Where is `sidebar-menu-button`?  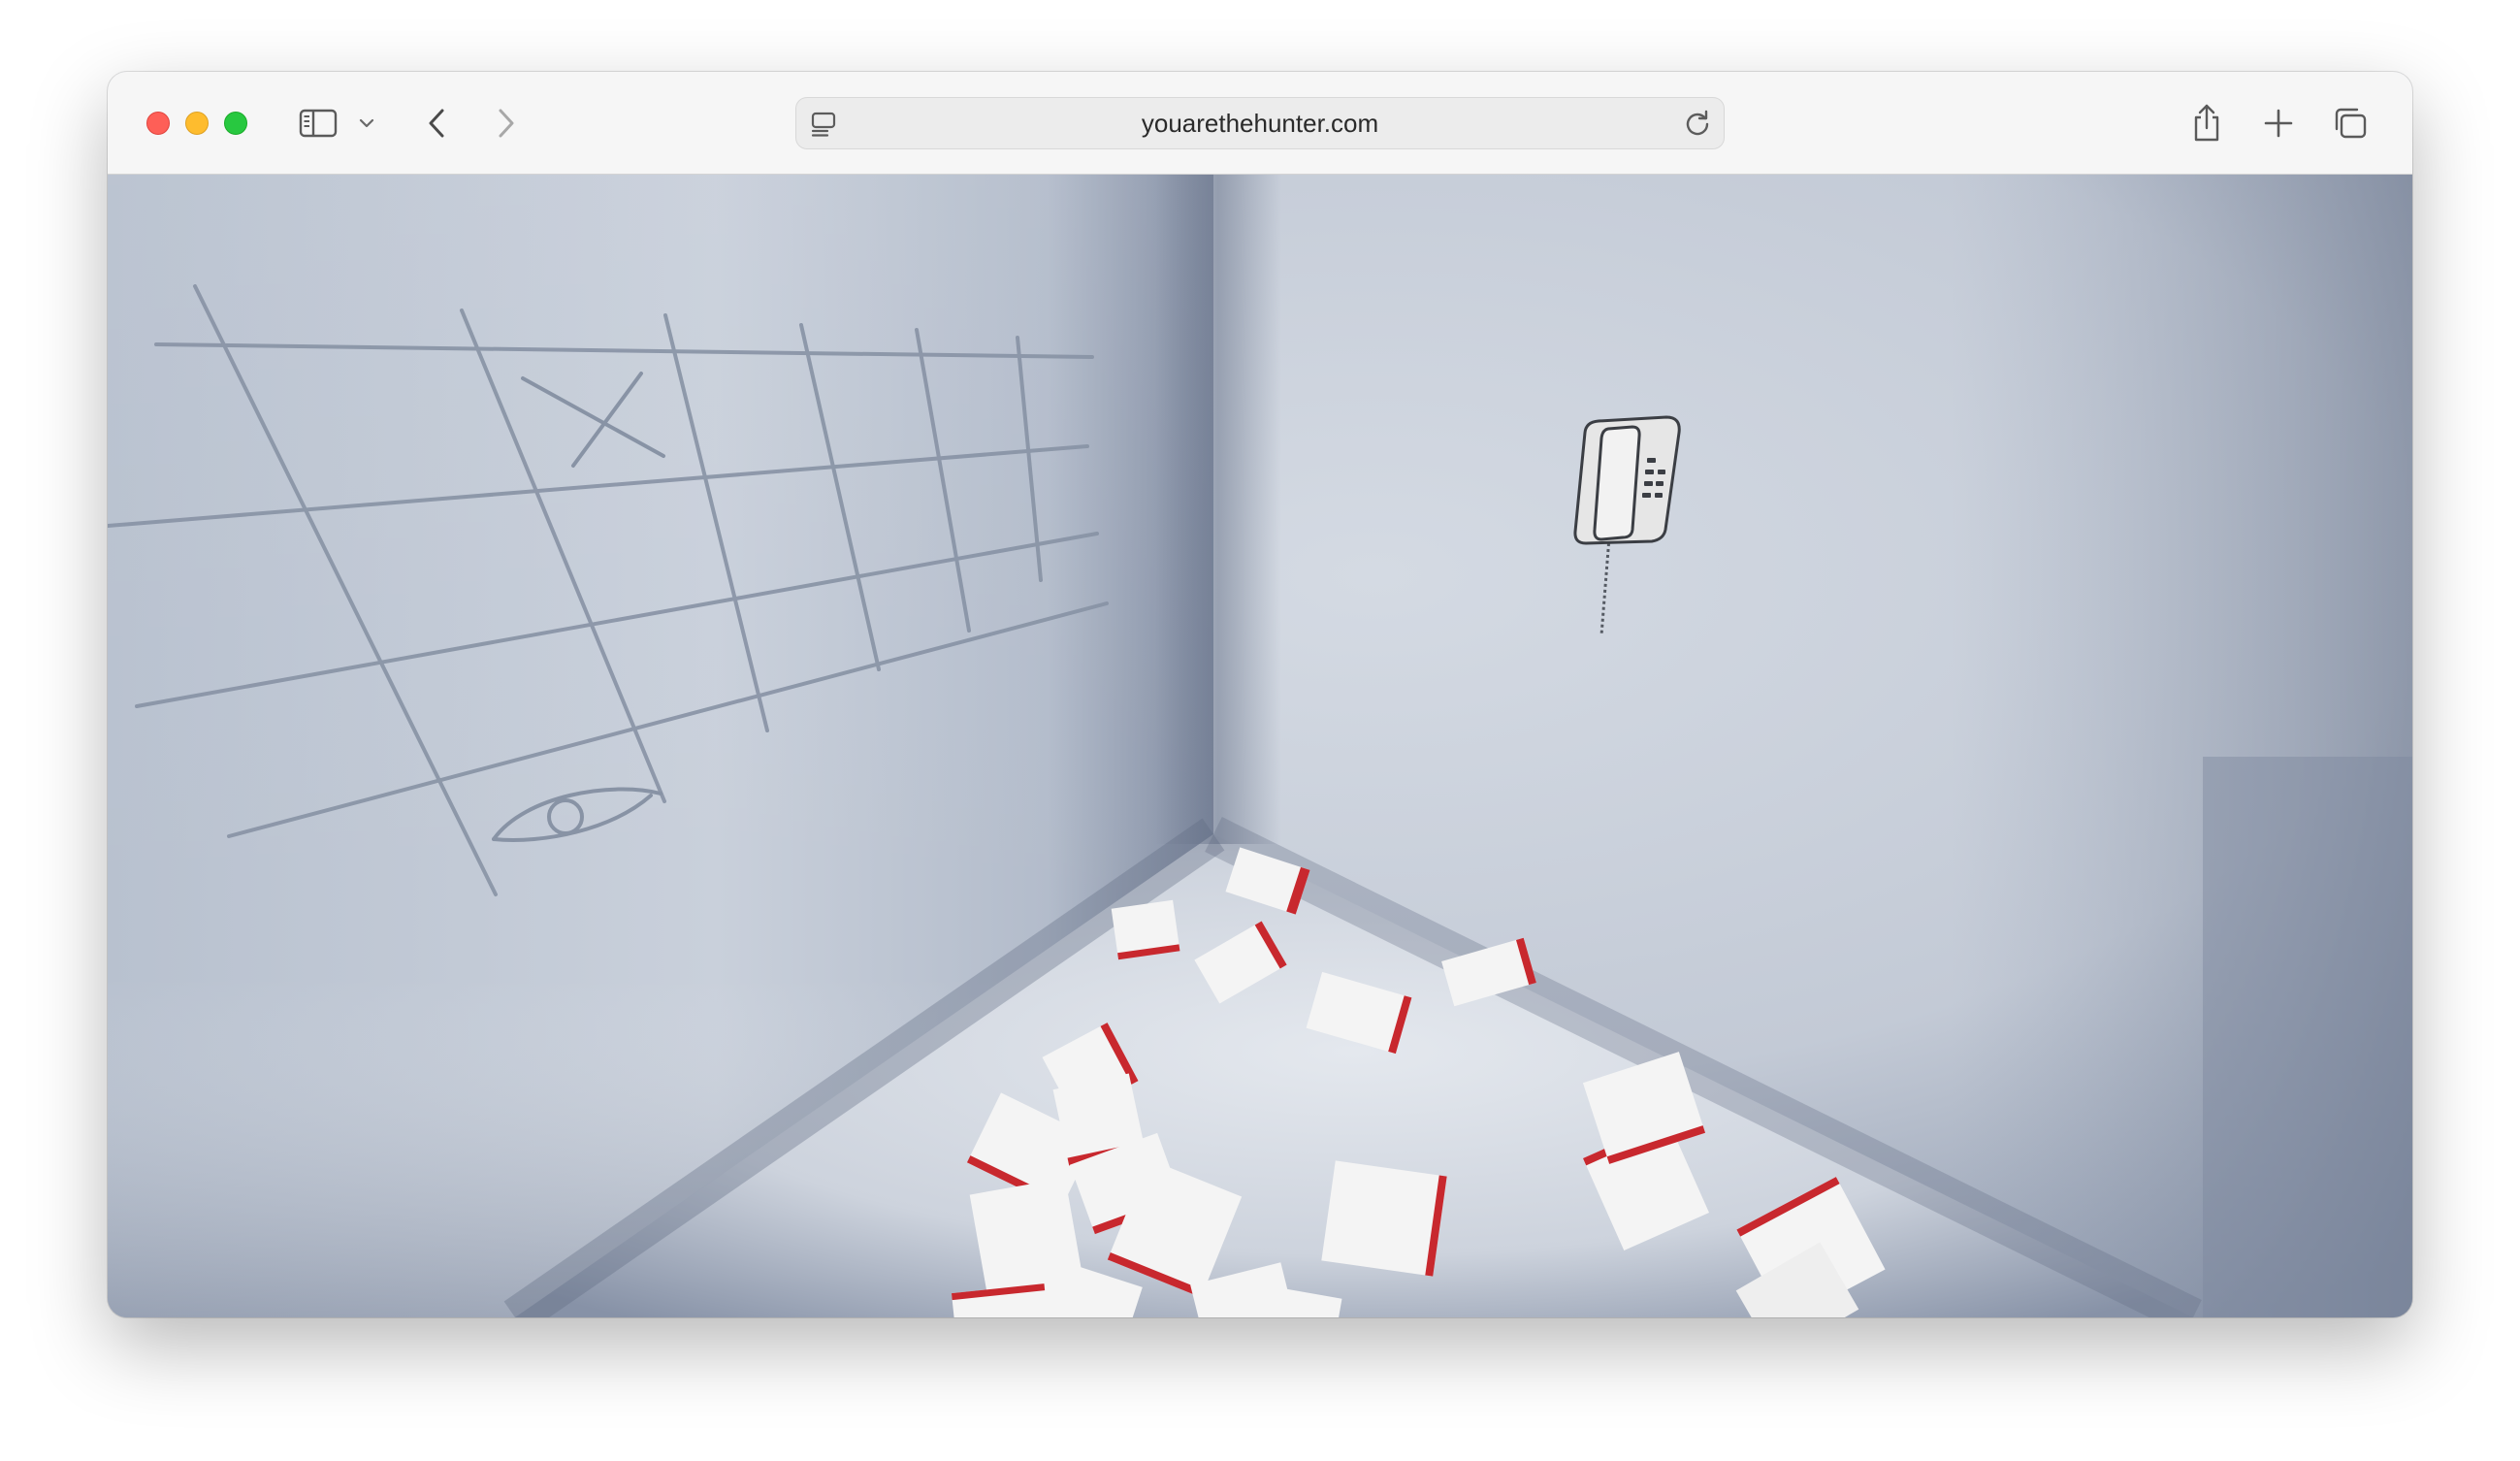 sidebar-menu-button is located at coordinates (366, 123).